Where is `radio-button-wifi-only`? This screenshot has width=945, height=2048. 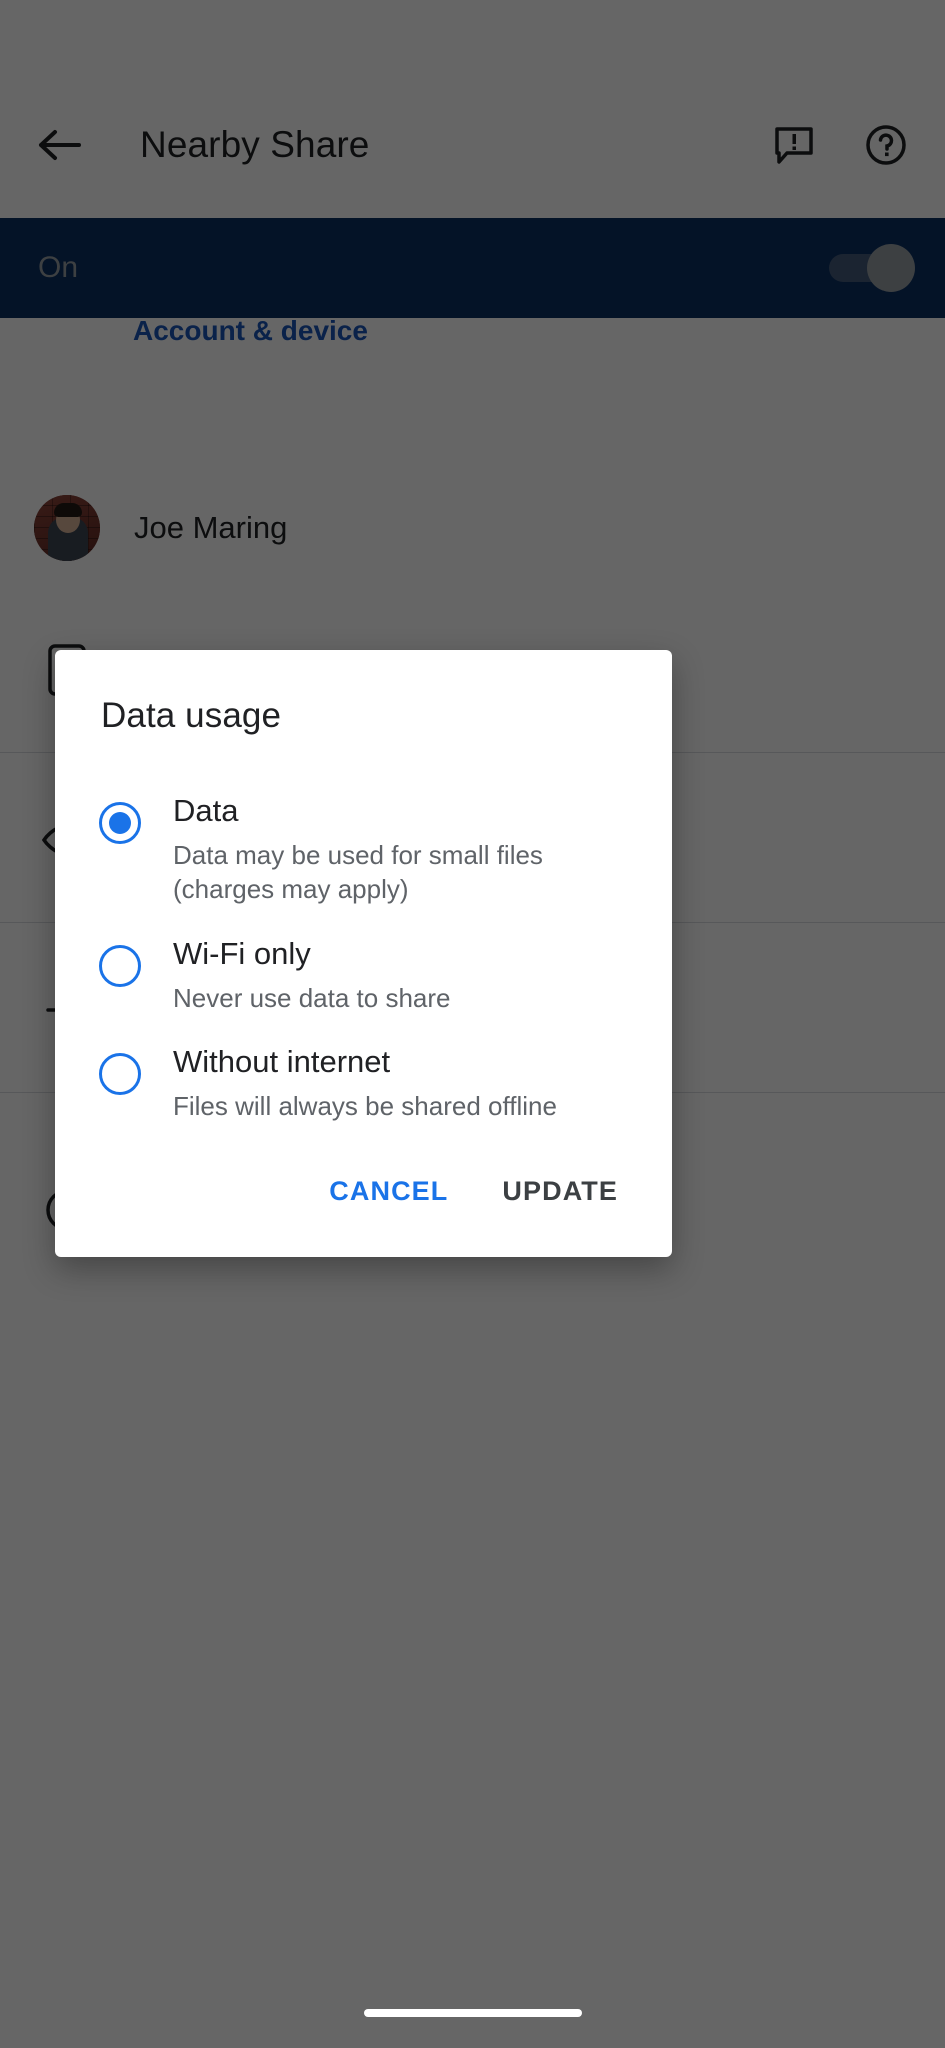
radio-button-wifi-only is located at coordinates (120, 966).